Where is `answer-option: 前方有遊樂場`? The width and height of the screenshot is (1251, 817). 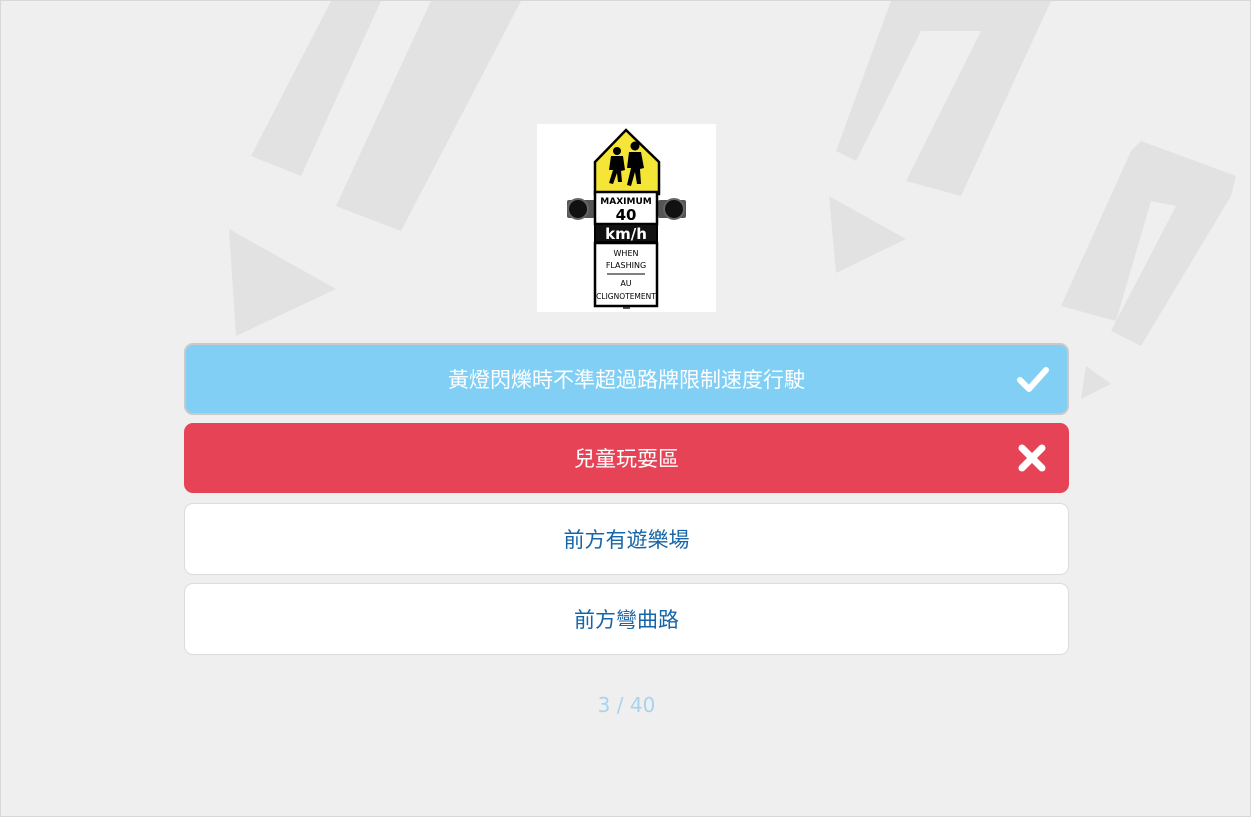 answer-option: 前方有遊樂場 is located at coordinates (626, 539).